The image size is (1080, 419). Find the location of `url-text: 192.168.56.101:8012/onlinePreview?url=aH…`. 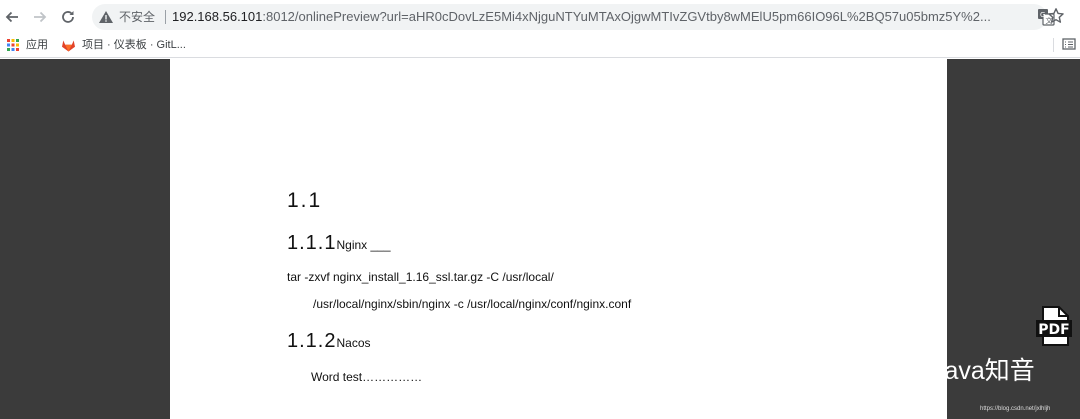

url-text: 192.168.56.101:8012/onlinePreview?url=aH… is located at coordinates (592, 17).